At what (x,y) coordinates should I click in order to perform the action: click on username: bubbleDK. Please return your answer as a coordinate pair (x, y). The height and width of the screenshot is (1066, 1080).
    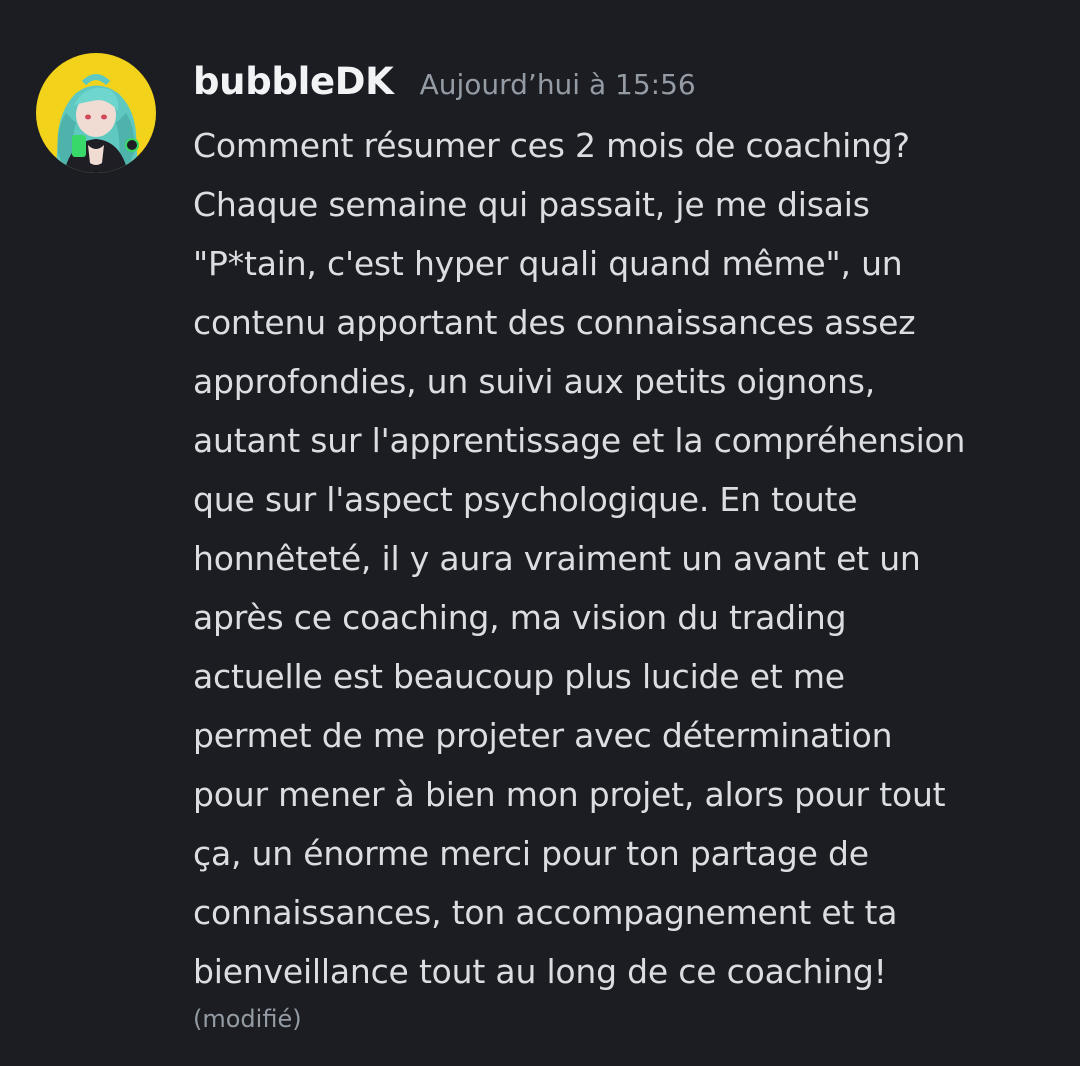
    Looking at the image, I should click on (293, 81).